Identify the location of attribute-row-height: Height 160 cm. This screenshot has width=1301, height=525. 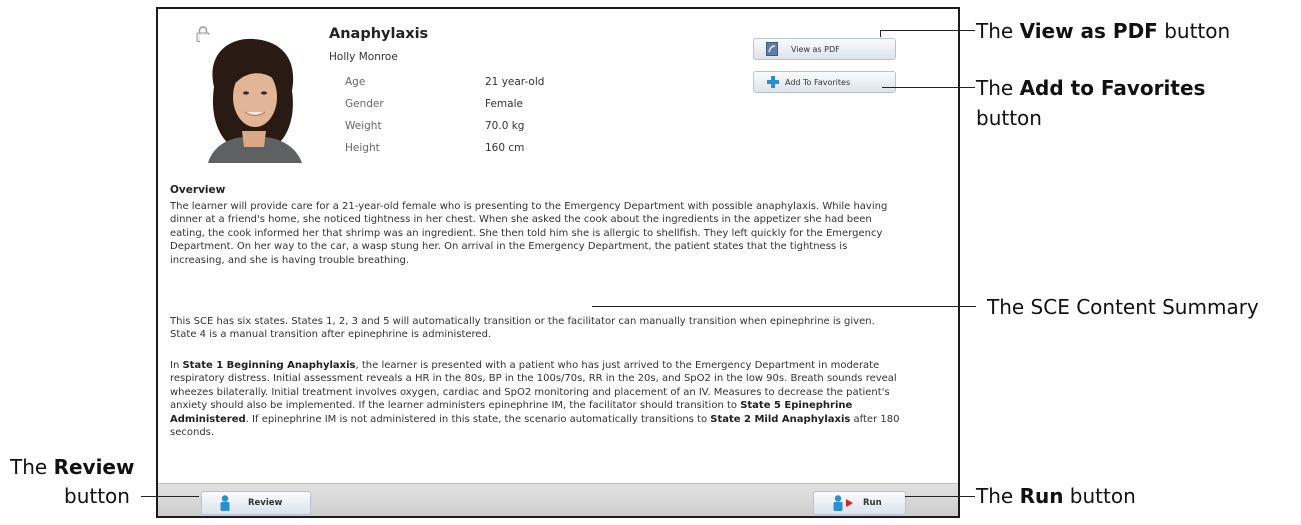
(495, 149).